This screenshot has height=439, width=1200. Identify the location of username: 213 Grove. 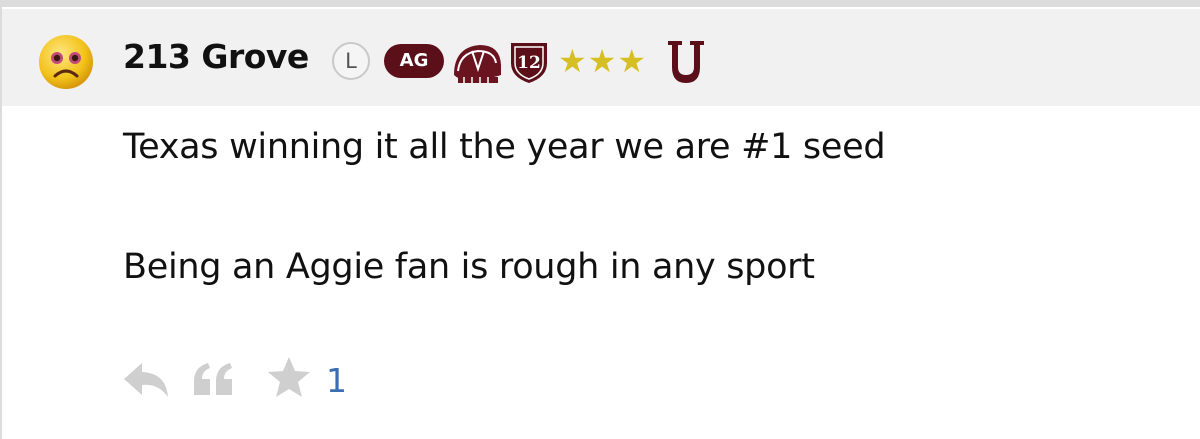
(216, 56).